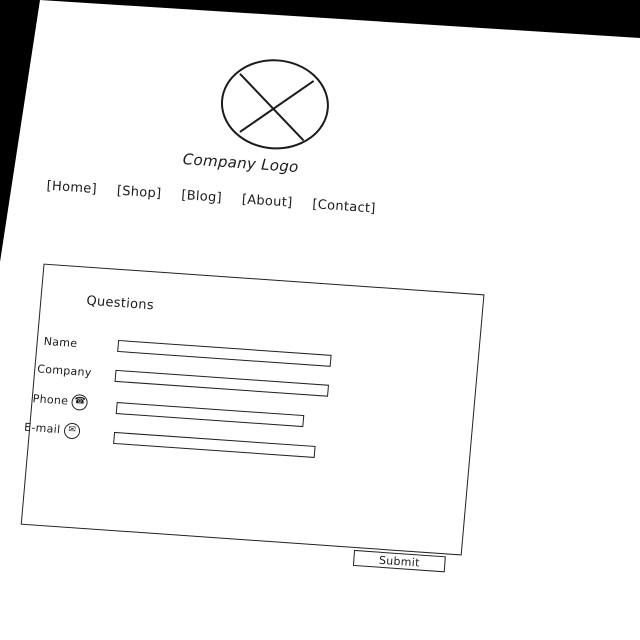  What do you see at coordinates (50, 400) in the screenshot?
I see `phone-label: Phone` at bounding box center [50, 400].